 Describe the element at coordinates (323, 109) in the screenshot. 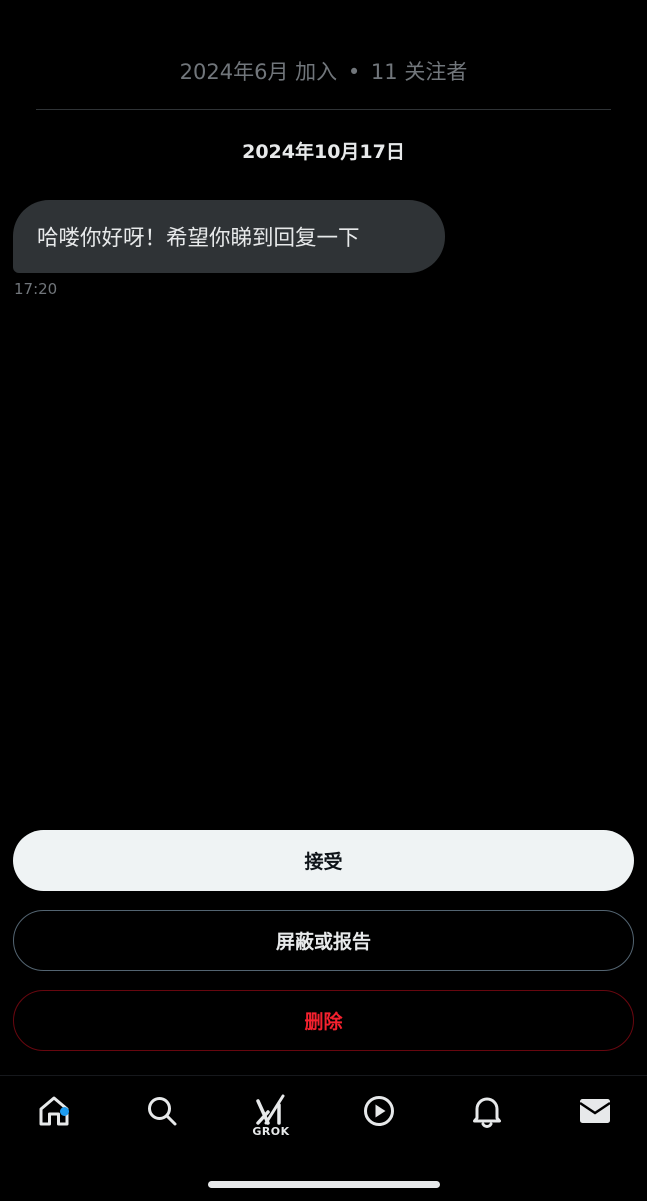

I see `divider` at that location.